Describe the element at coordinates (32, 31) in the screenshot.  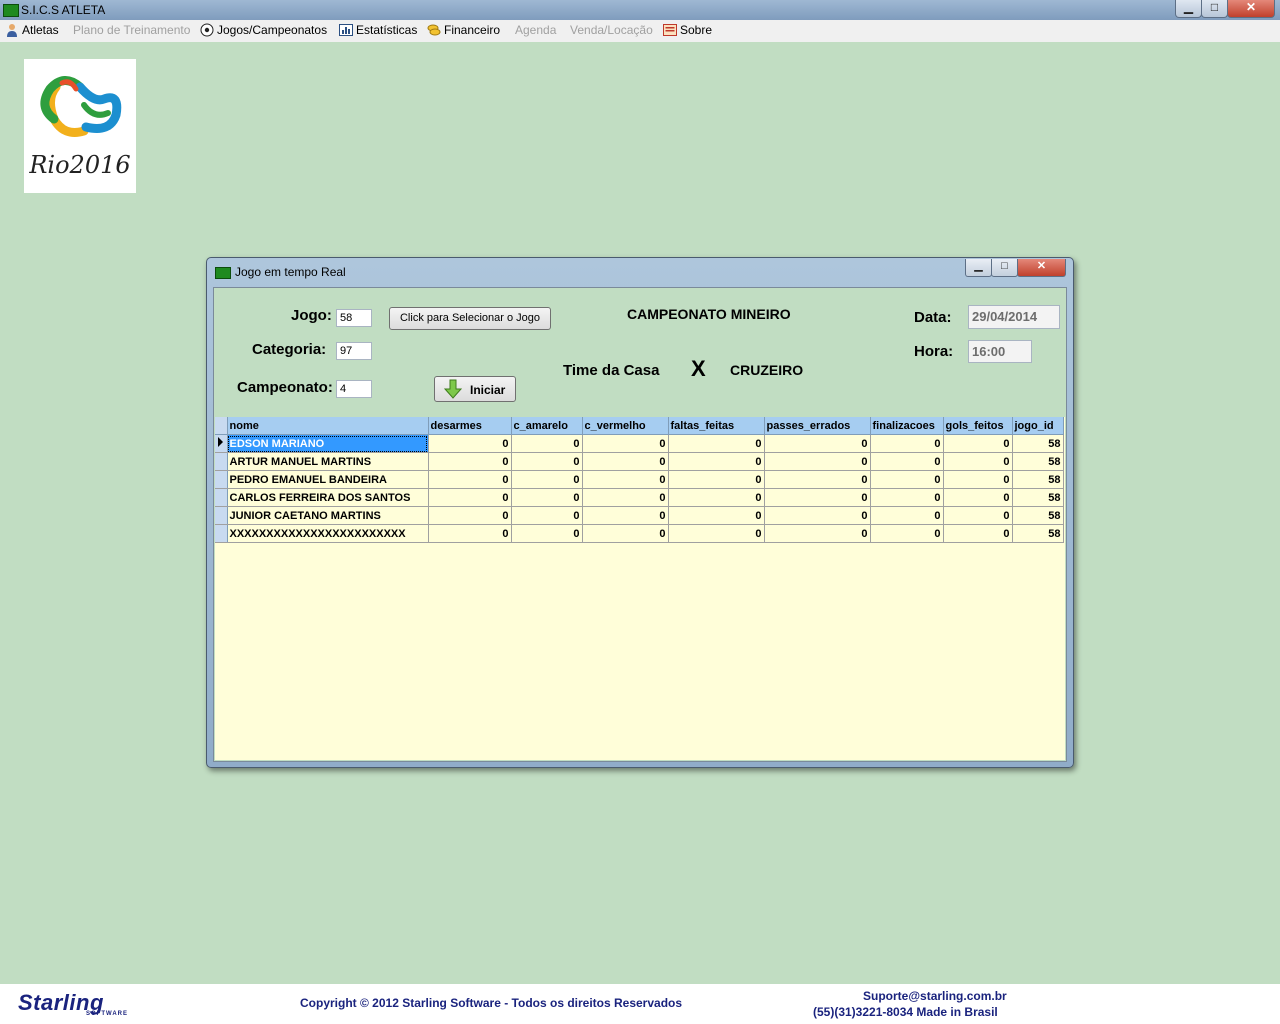
I see `menu-atletas: Atletas` at that location.